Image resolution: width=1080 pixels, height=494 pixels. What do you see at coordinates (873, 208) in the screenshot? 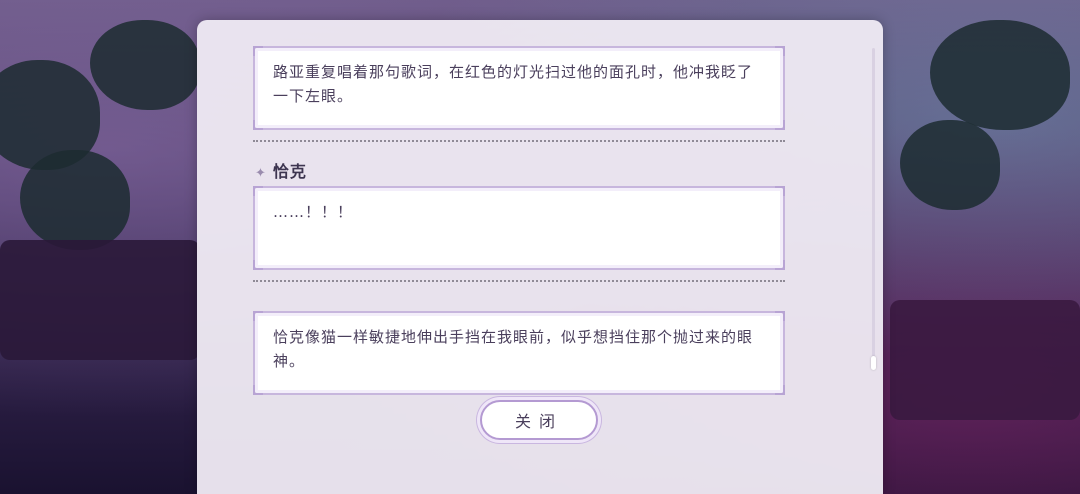
I see `scrollbar` at bounding box center [873, 208].